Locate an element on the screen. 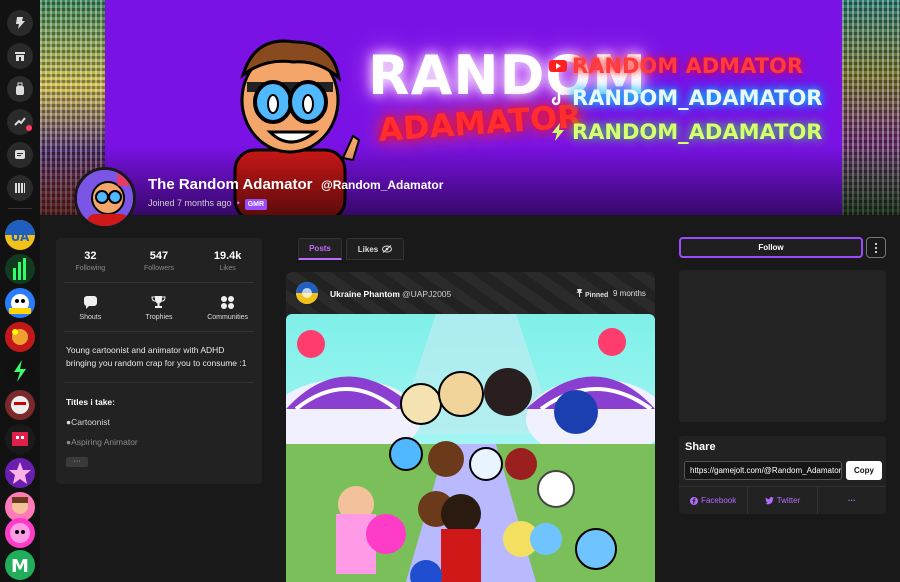 The image size is (900, 582). share-links: Facebook Twitter ··· is located at coordinates (782, 500).